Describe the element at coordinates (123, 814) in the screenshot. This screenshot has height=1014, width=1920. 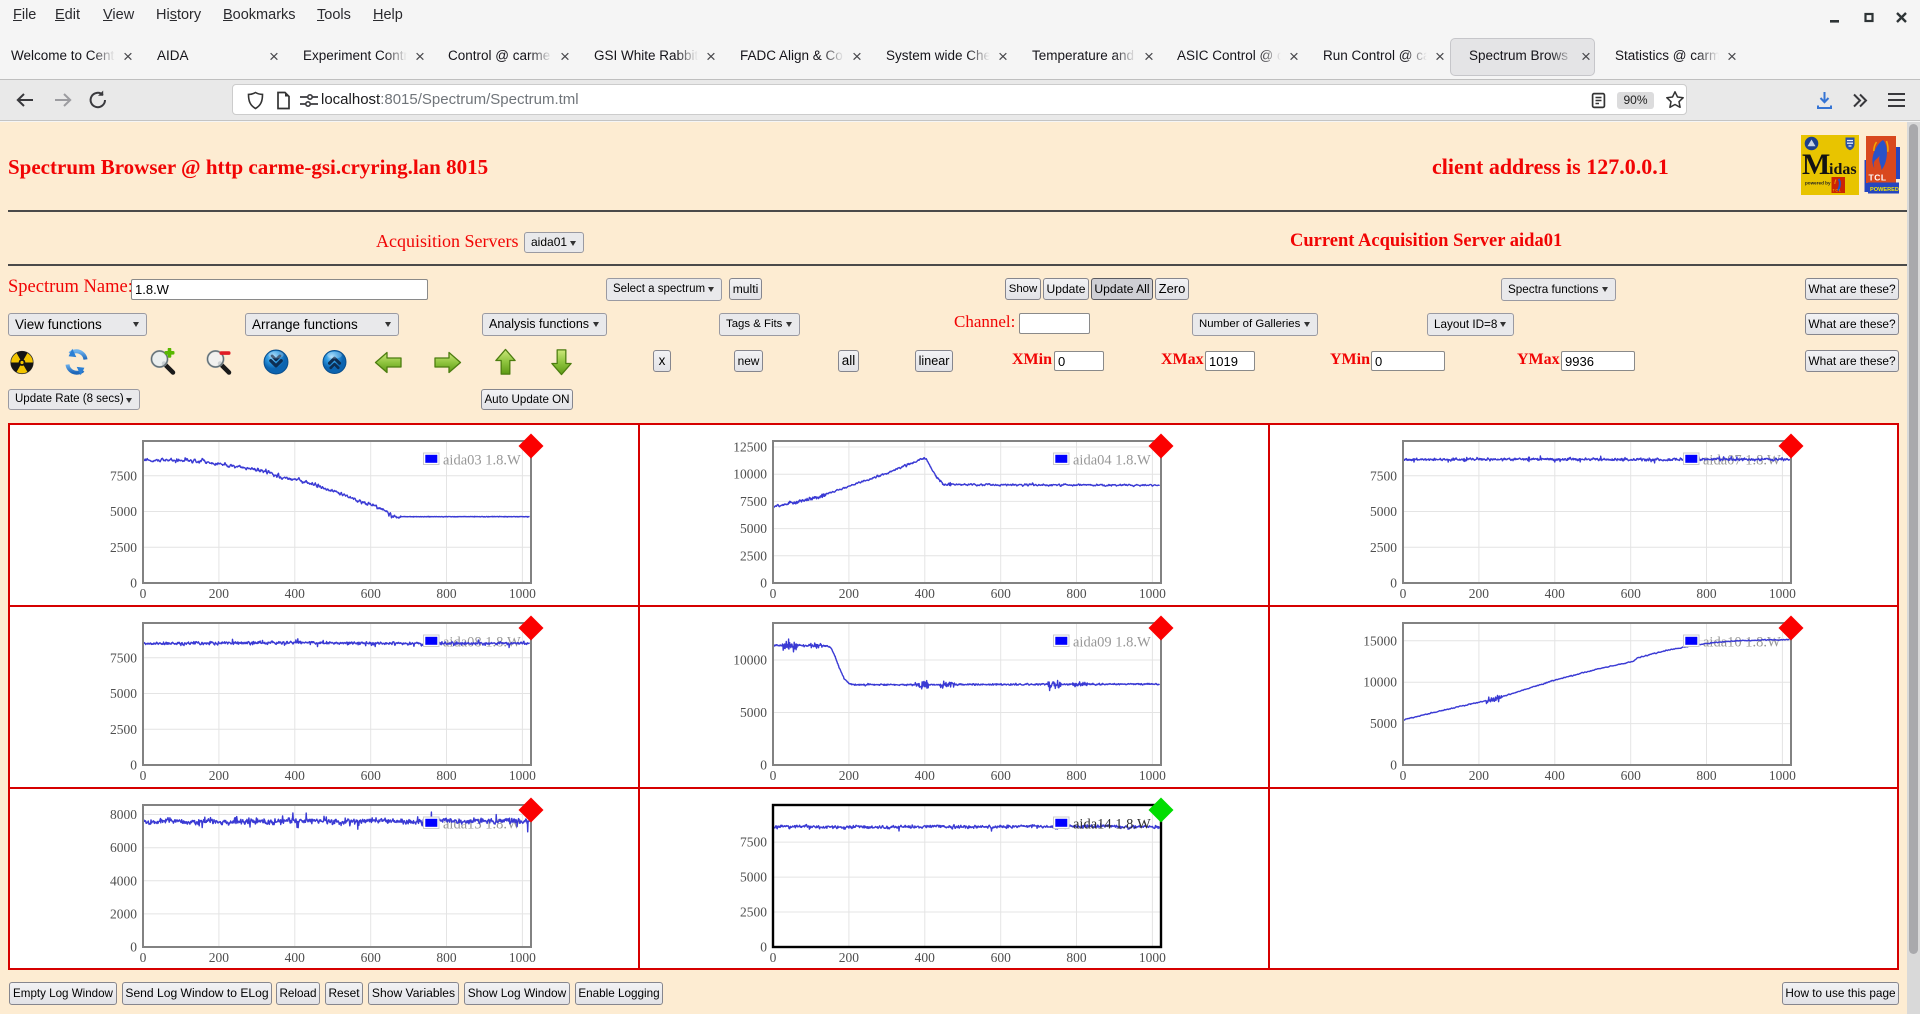
I see `svg-text: 8000` at that location.